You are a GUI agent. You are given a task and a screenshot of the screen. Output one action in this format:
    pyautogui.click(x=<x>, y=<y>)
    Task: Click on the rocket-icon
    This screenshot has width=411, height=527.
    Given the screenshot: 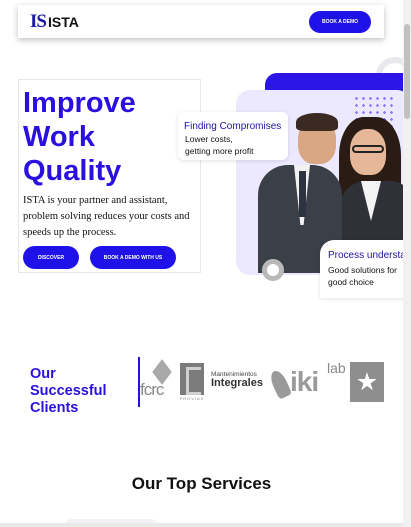 What is the action you would take?
    pyautogui.click(x=280, y=384)
    